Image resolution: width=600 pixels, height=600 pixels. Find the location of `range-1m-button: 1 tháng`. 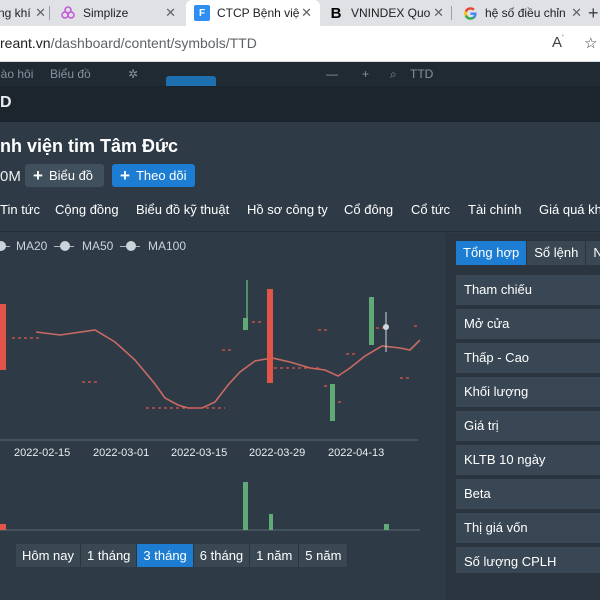

range-1m-button: 1 tháng is located at coordinates (109, 555).